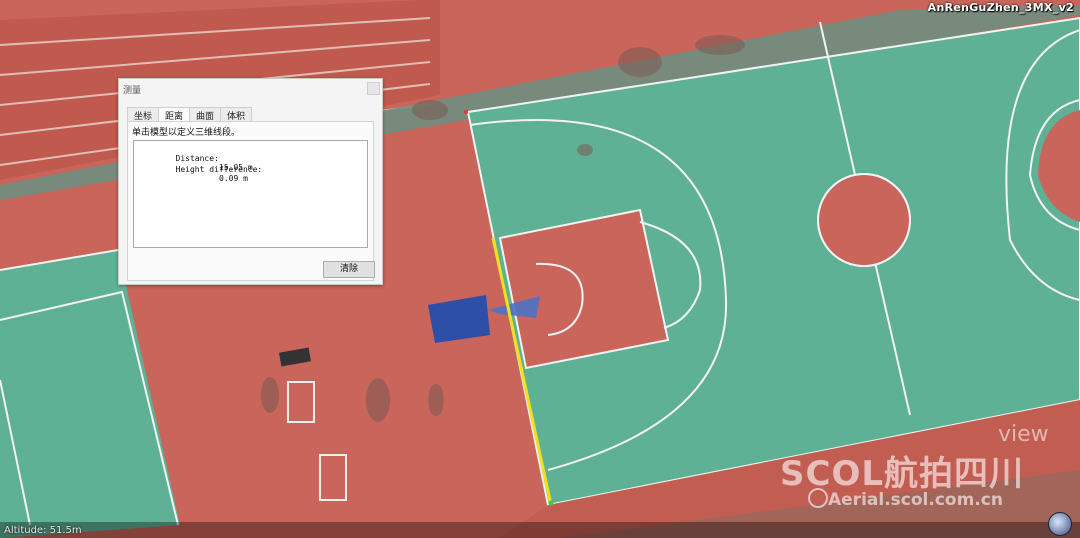  What do you see at coordinates (373, 88) in the screenshot?
I see `close-icon` at bounding box center [373, 88].